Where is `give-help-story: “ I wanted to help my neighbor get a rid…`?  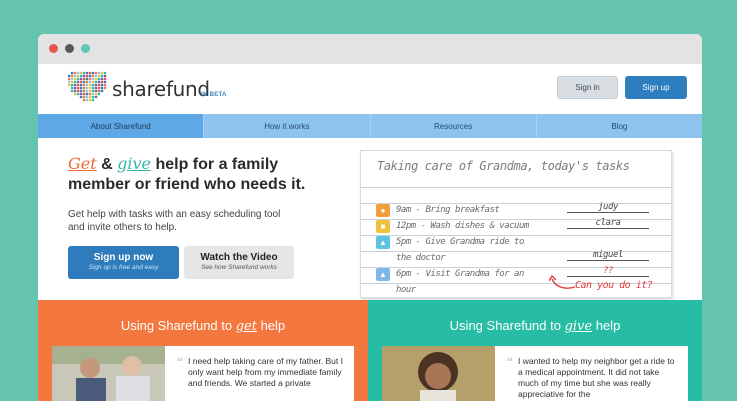
give-help-story: “ I wanted to help my neighbor get a rid… is located at coordinates (535, 373).